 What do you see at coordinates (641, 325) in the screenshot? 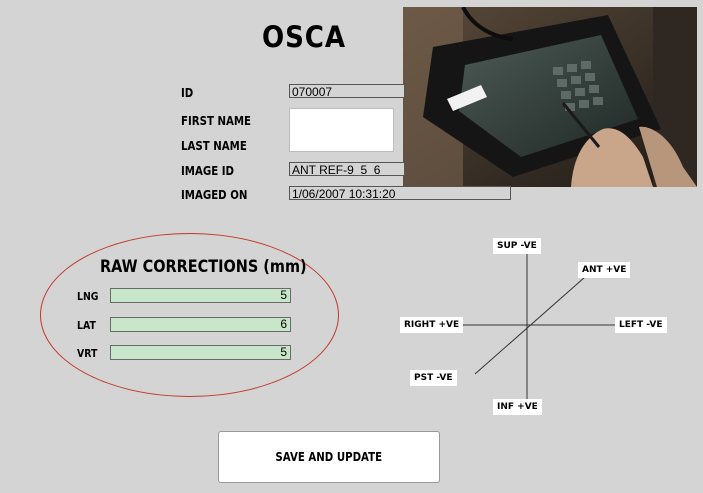
I see `left-label: LEFT -VE` at bounding box center [641, 325].